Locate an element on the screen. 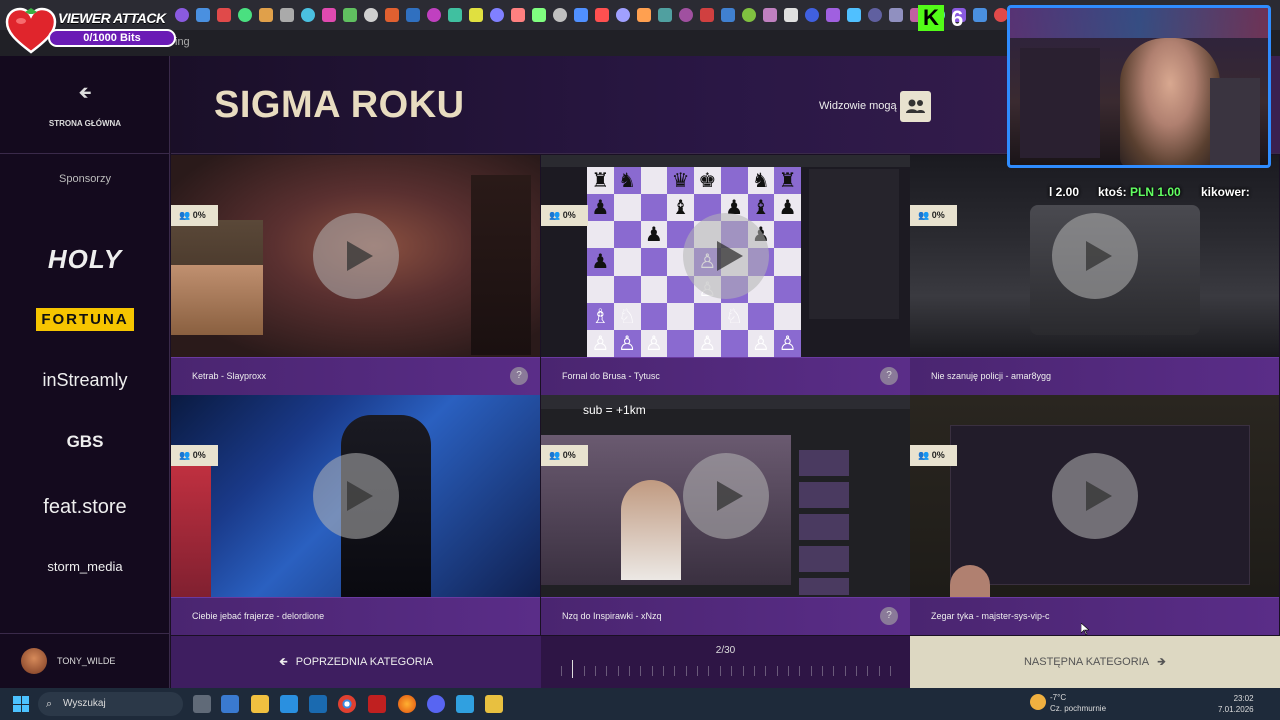 The width and height of the screenshot is (1280, 720). weather-desc: Cz. pochmurnie is located at coordinates (1078, 708).